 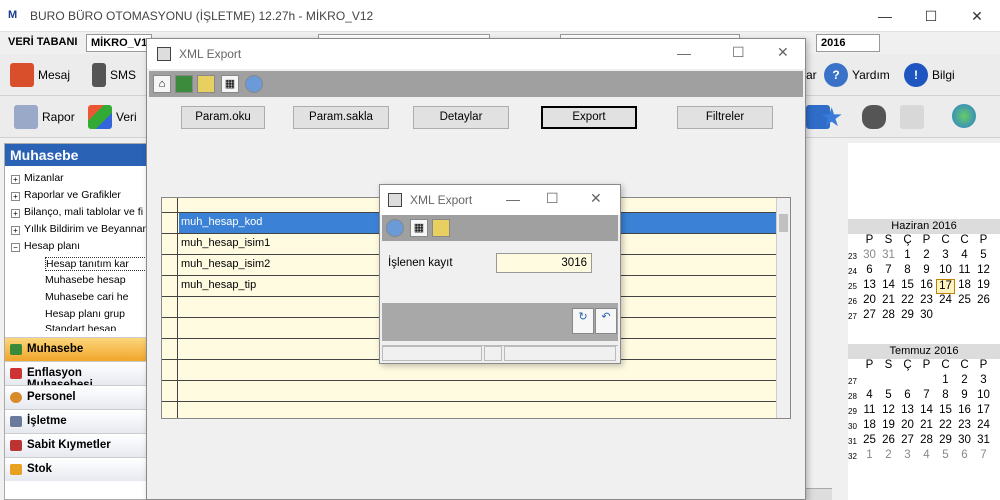 What do you see at coordinates (888, 411) in the screenshot?
I see `day-cell: 12` at bounding box center [888, 411].